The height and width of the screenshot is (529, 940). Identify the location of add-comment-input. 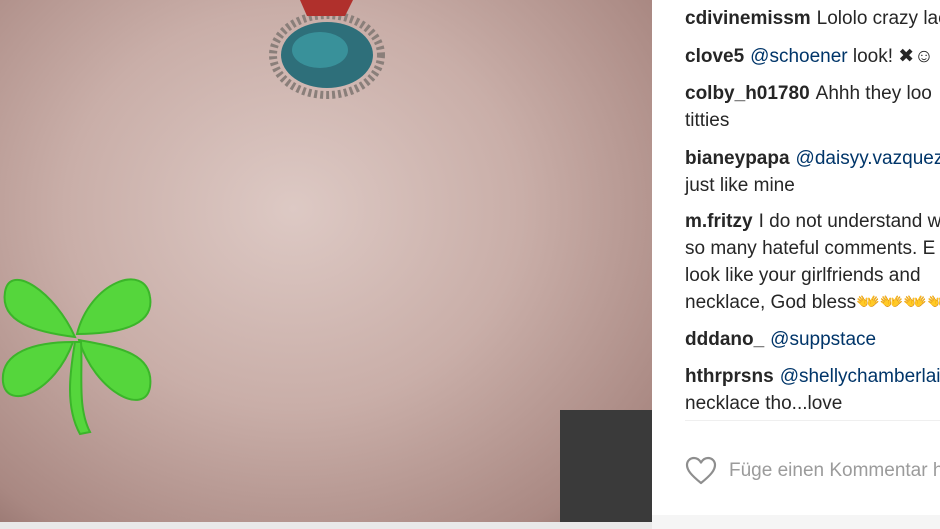
(834, 471).